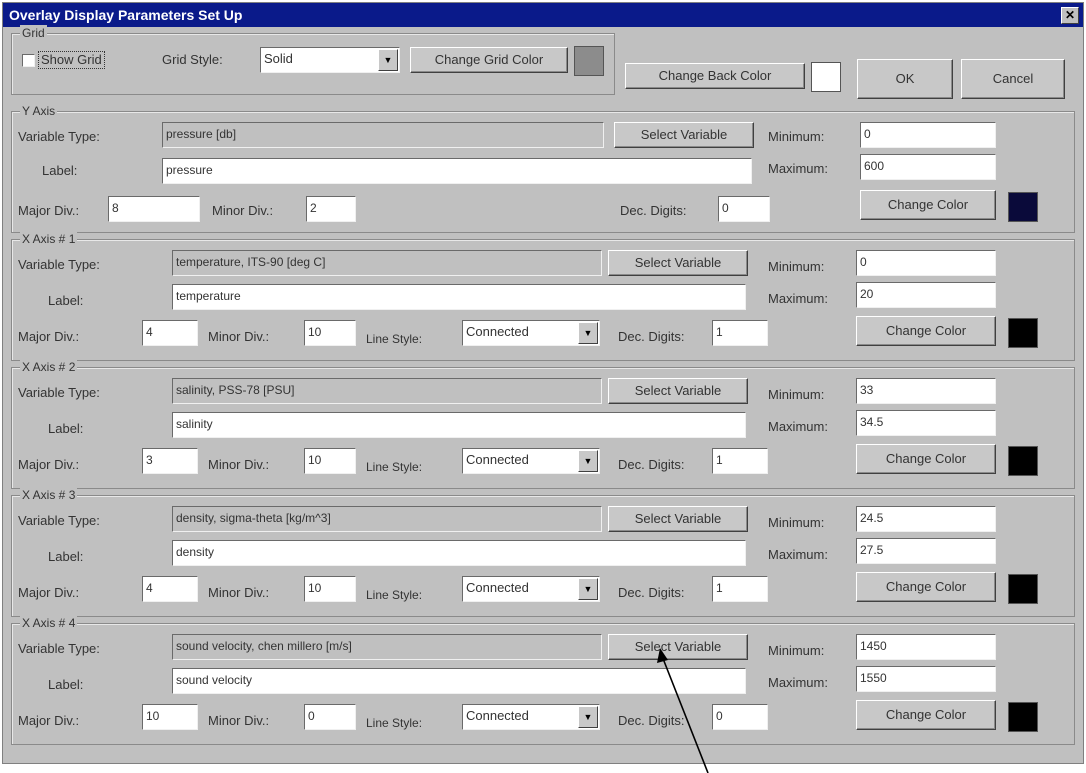 The width and height of the screenshot is (1086, 773). I want to click on ok-button: OK, so click(905, 79).